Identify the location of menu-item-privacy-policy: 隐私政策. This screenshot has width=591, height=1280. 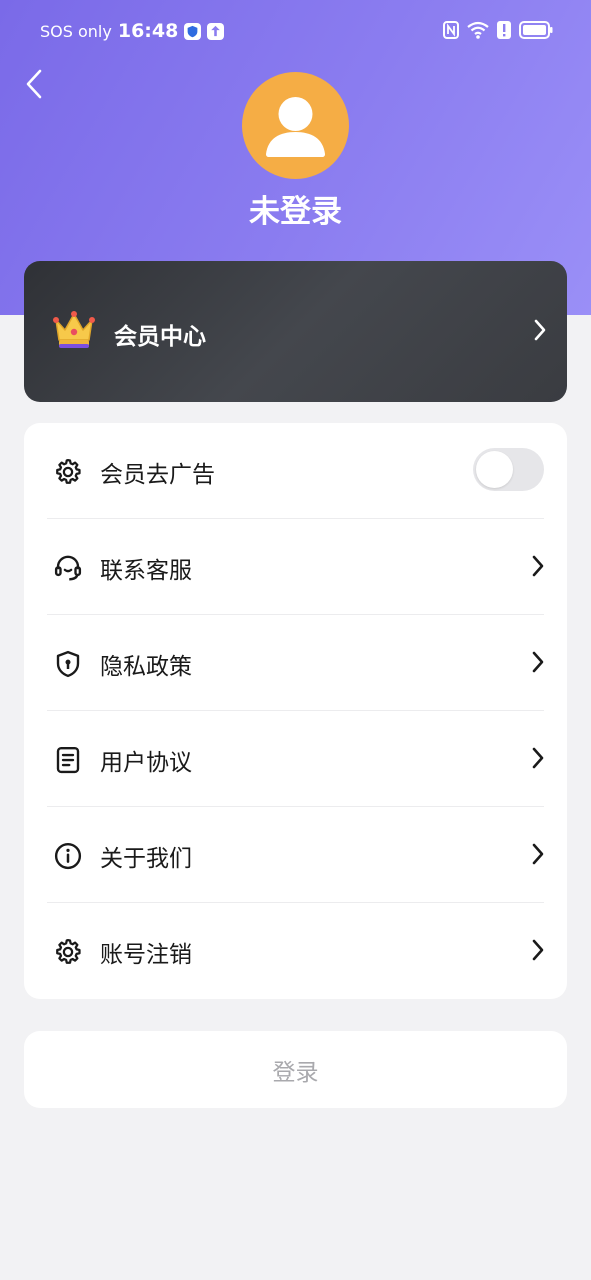
(295, 663).